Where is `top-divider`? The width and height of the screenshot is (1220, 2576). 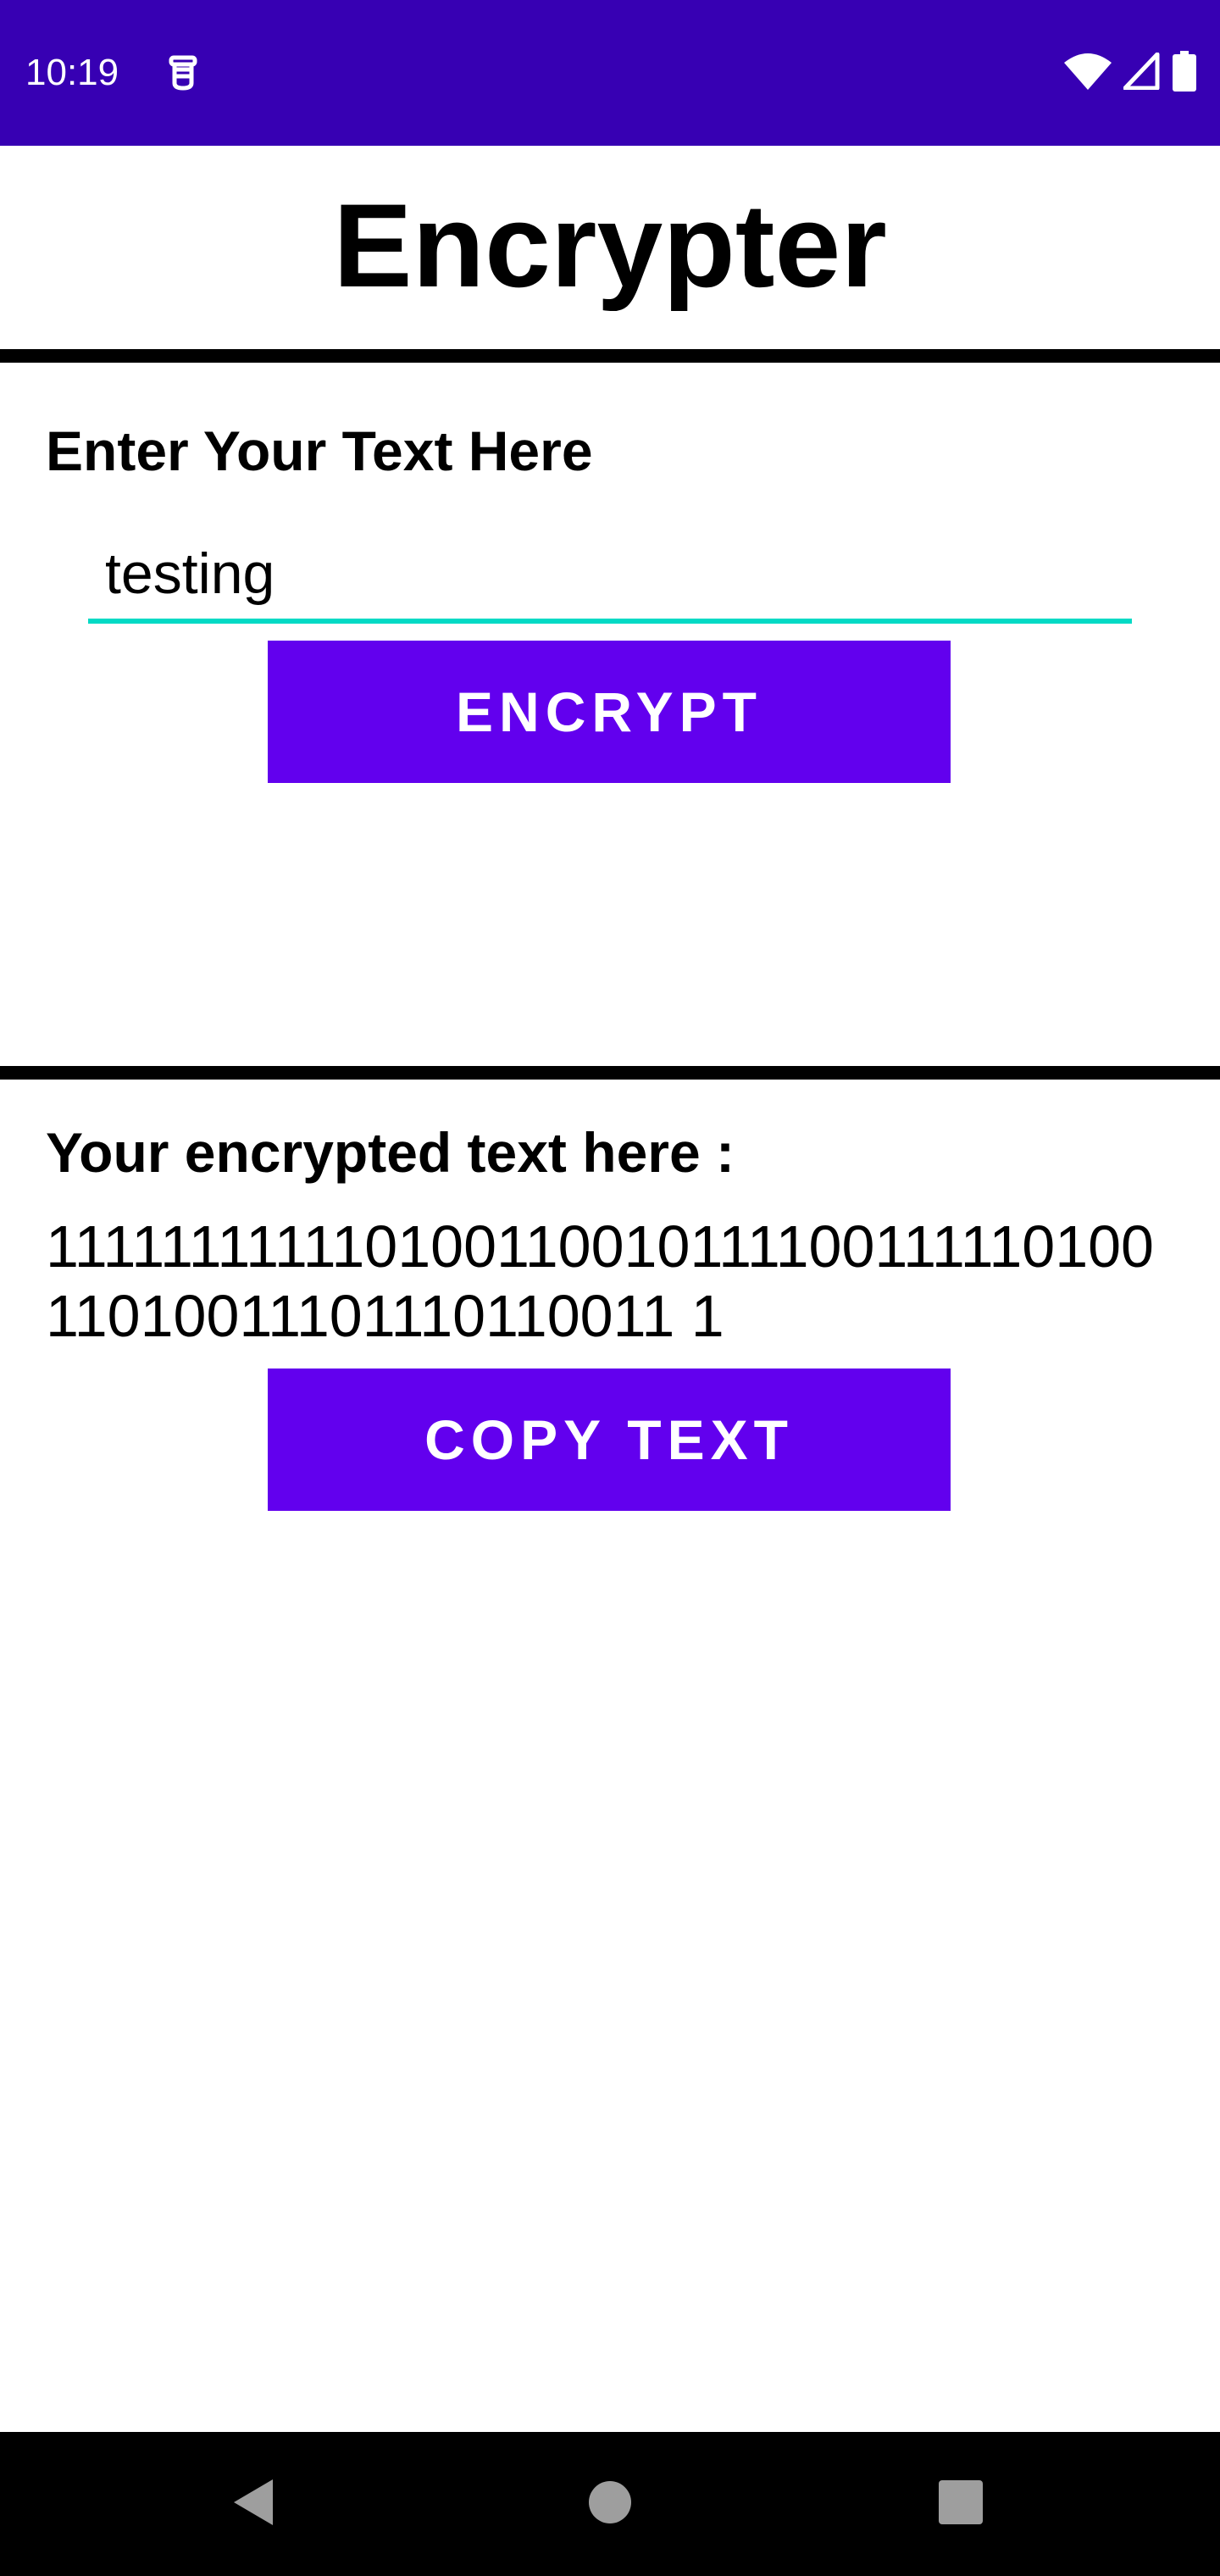 top-divider is located at coordinates (610, 356).